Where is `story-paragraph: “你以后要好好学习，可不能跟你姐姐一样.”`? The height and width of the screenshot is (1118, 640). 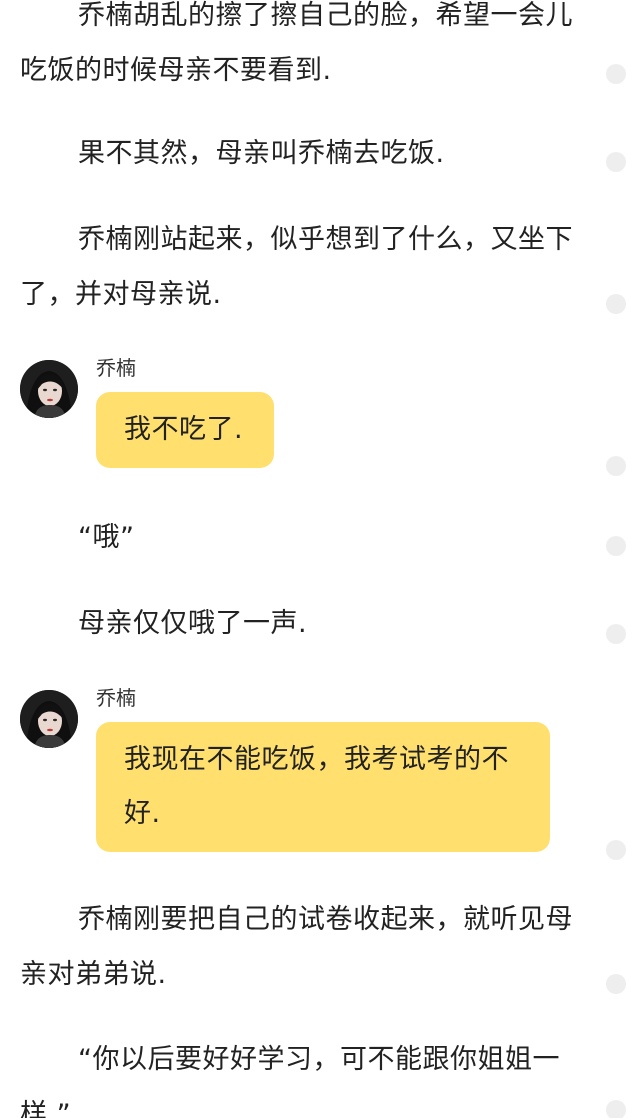 story-paragraph: “你以后要好好学习，可不能跟你姐姐一样.” is located at coordinates (290, 1081).